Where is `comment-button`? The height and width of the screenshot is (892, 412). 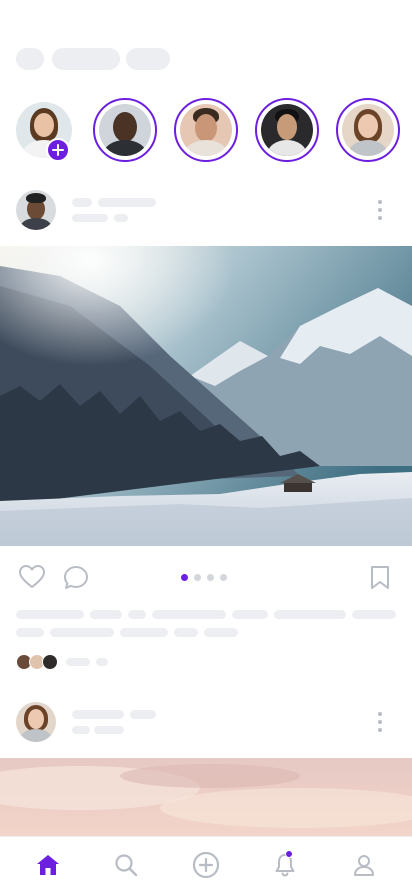
comment-button is located at coordinates (76, 578).